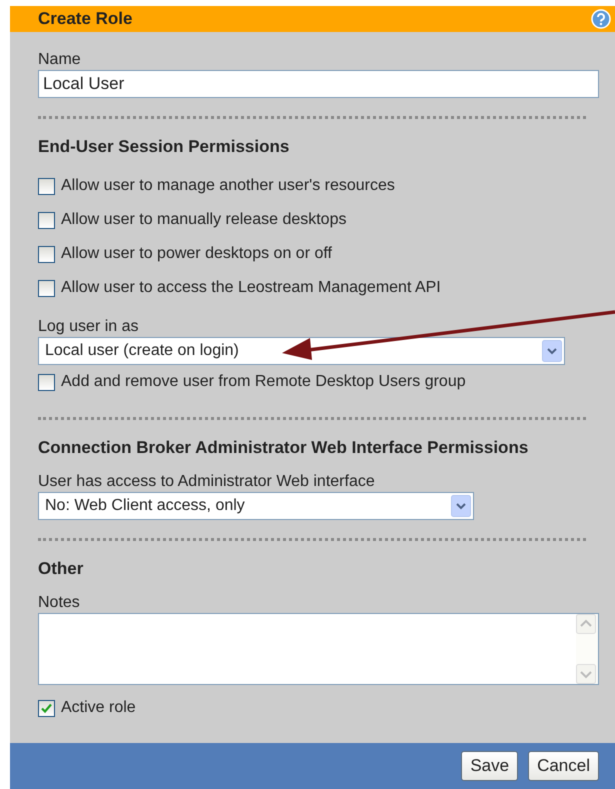  I want to click on section-heading: Connection Broker Administrator Web Interface Permissions, so click(284, 448).